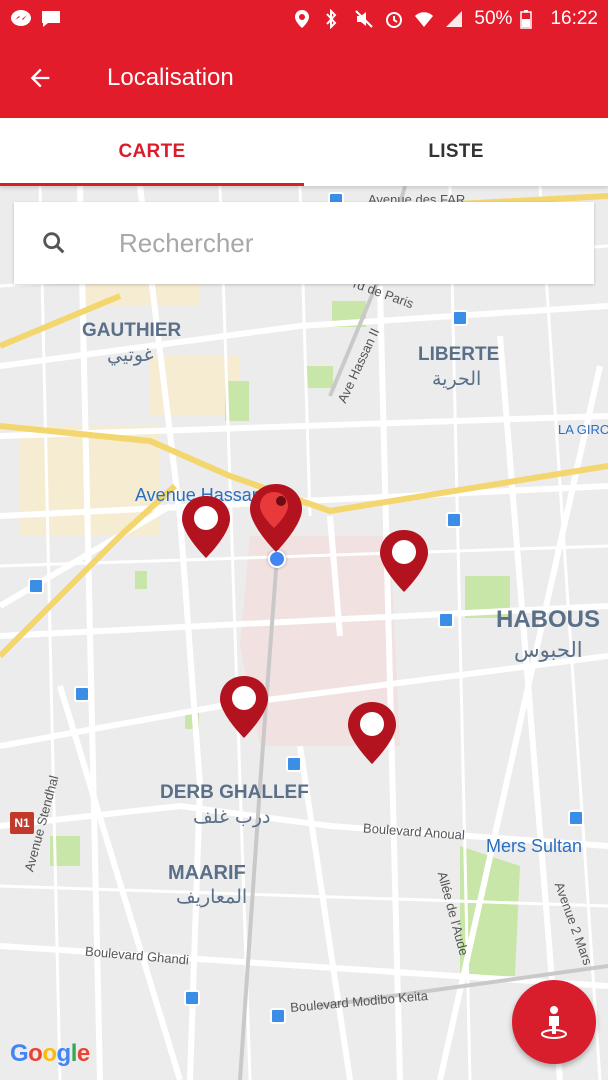 The height and width of the screenshot is (1080, 608). I want to click on tab-bar: CARTE LISTE, so click(304, 152).